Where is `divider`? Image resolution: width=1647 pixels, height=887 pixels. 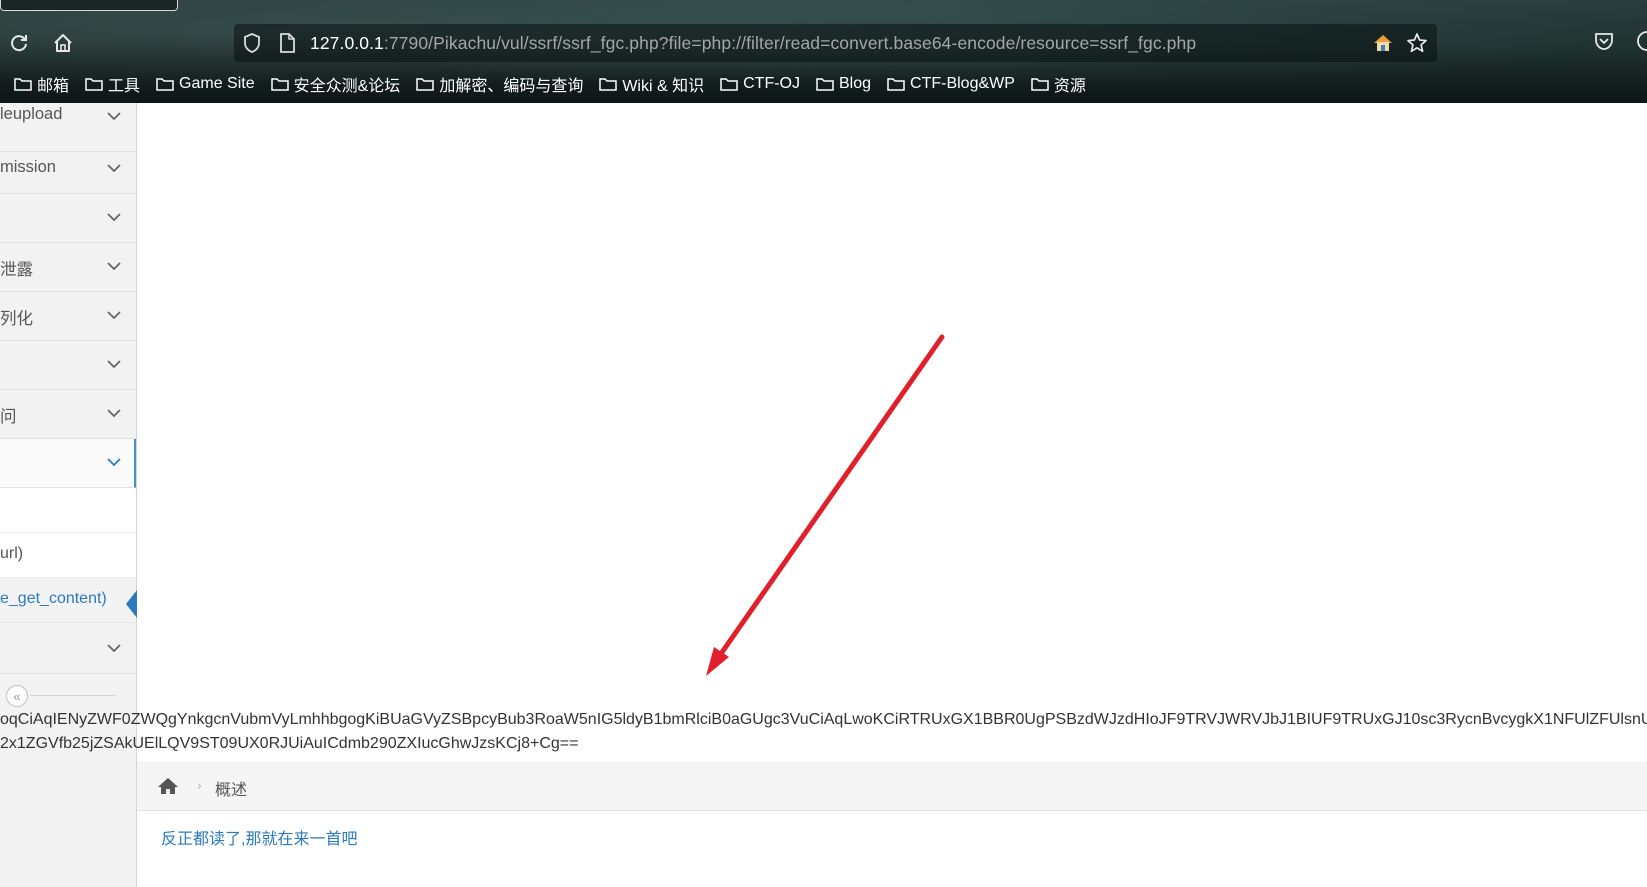 divider is located at coordinates (73, 695).